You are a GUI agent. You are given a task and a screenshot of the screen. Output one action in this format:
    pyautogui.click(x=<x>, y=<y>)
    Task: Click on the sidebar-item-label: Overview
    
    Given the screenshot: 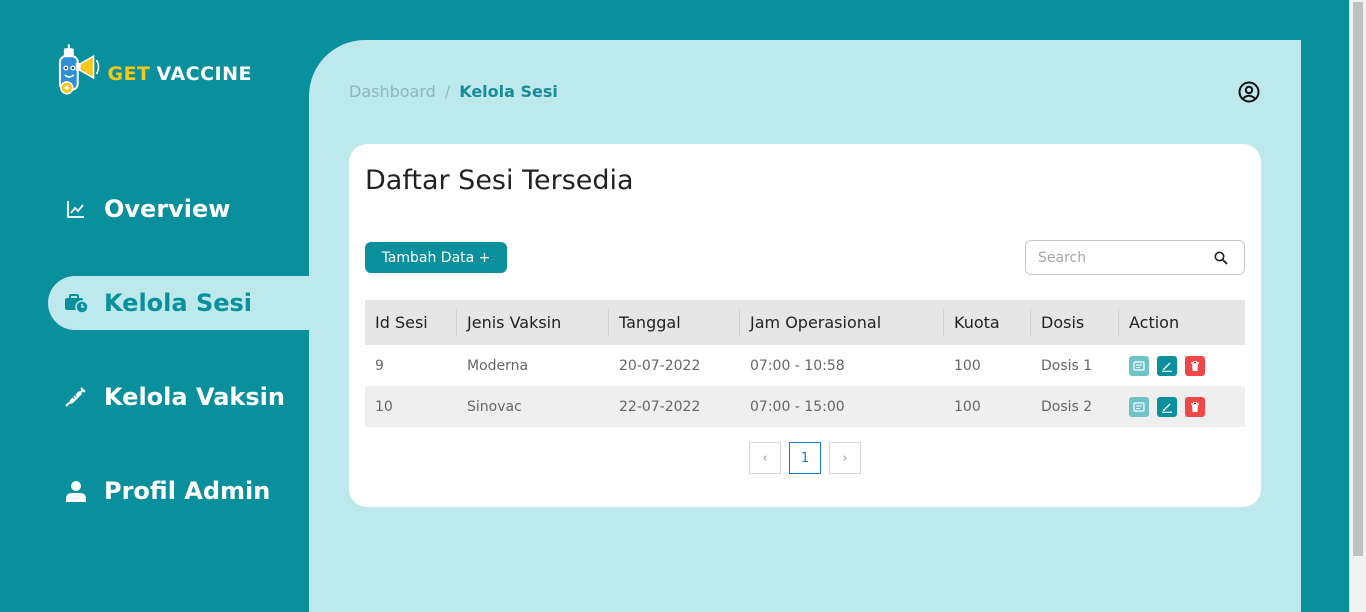 What is the action you would take?
    pyautogui.click(x=167, y=209)
    